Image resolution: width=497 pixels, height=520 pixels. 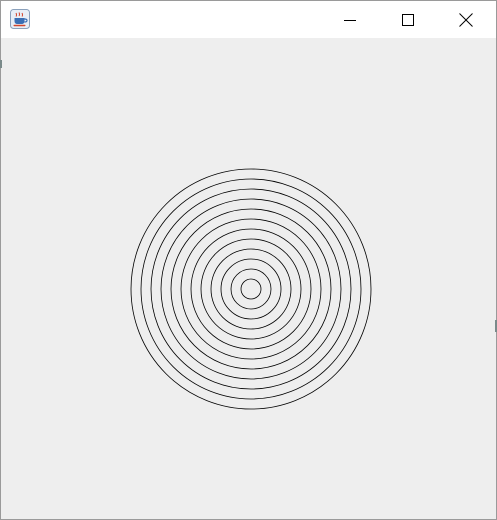 I want to click on ring-circle, so click(x=251, y=289).